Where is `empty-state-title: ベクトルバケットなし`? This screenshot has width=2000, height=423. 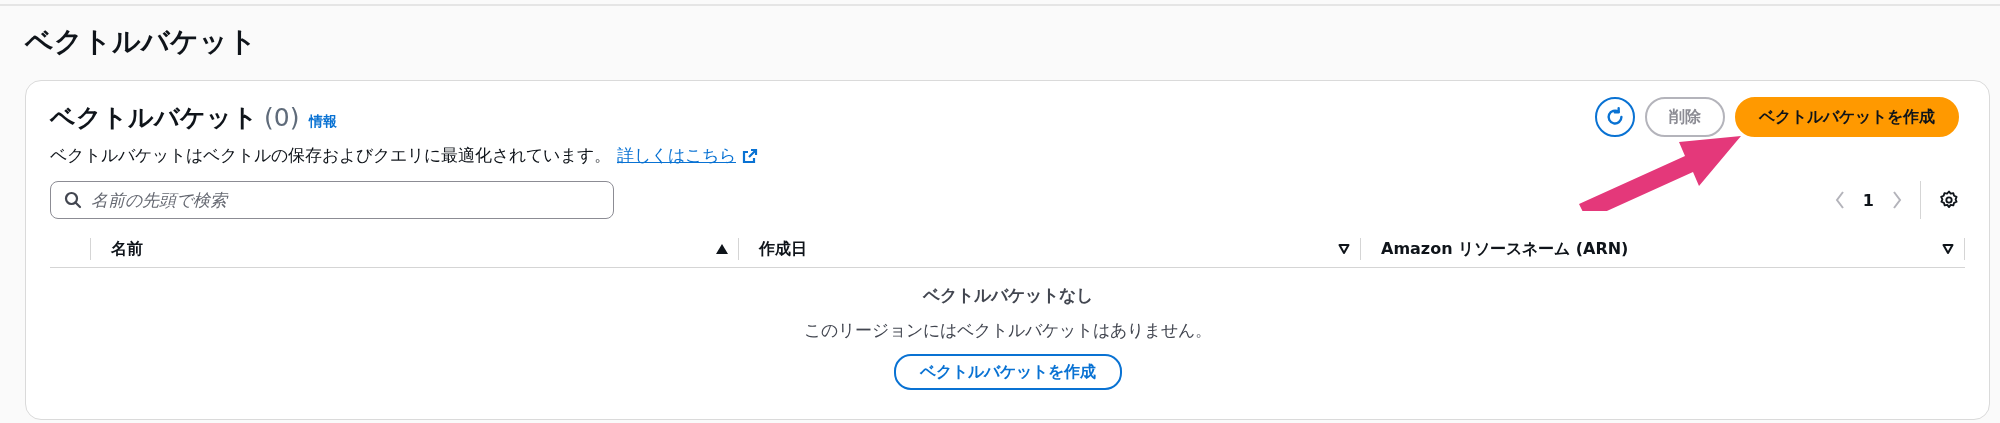
empty-state-title: ベクトルバケットなし is located at coordinates (1007, 295).